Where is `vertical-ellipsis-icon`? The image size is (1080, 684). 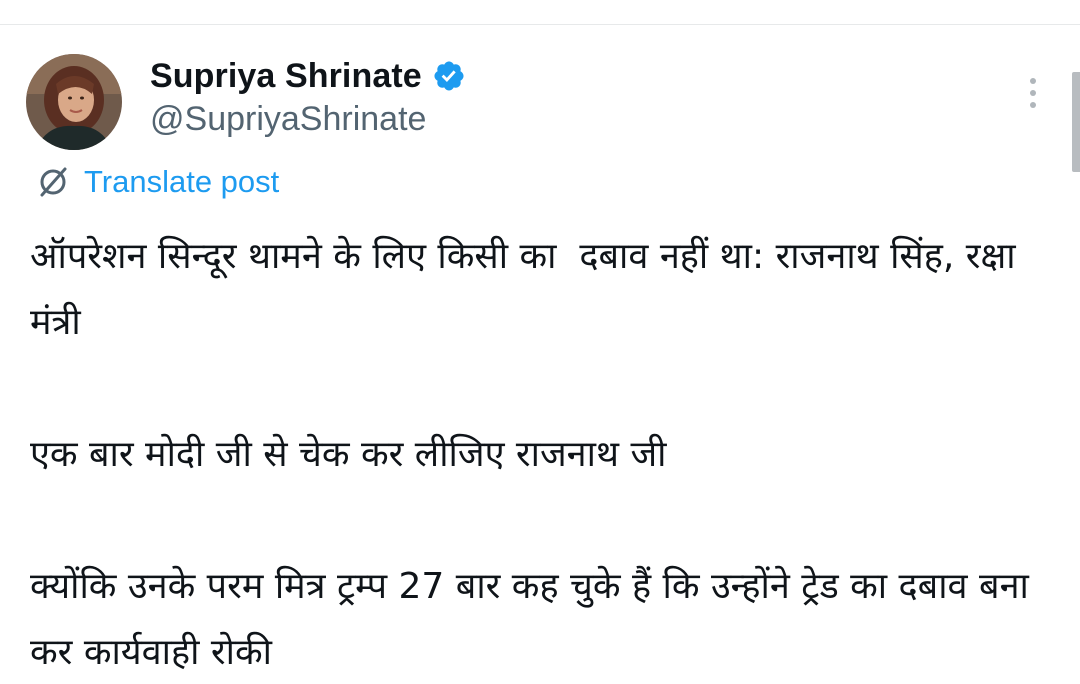 vertical-ellipsis-icon is located at coordinates (1033, 93).